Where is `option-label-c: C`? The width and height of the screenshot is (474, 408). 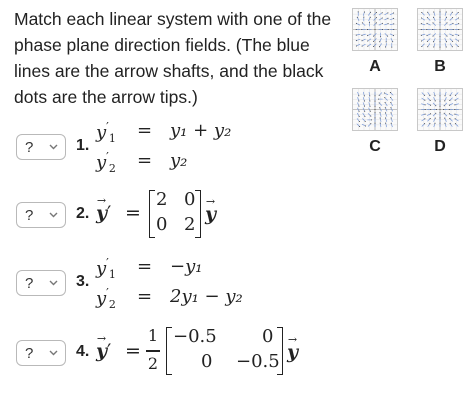 option-label-c: C is located at coordinates (375, 146).